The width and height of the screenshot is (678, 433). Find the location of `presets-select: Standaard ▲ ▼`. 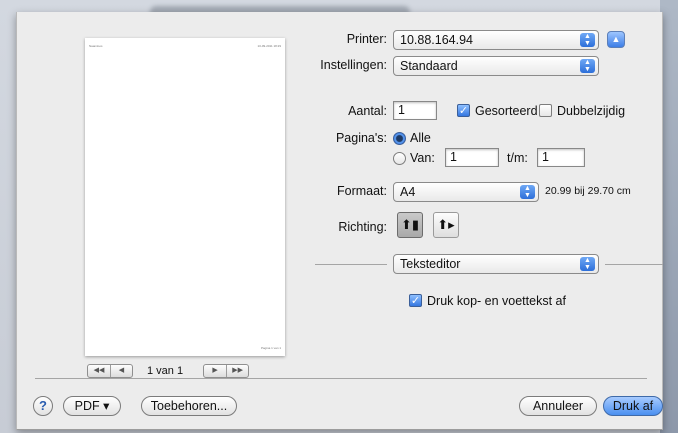

presets-select: Standaard ▲ ▼ is located at coordinates (496, 66).